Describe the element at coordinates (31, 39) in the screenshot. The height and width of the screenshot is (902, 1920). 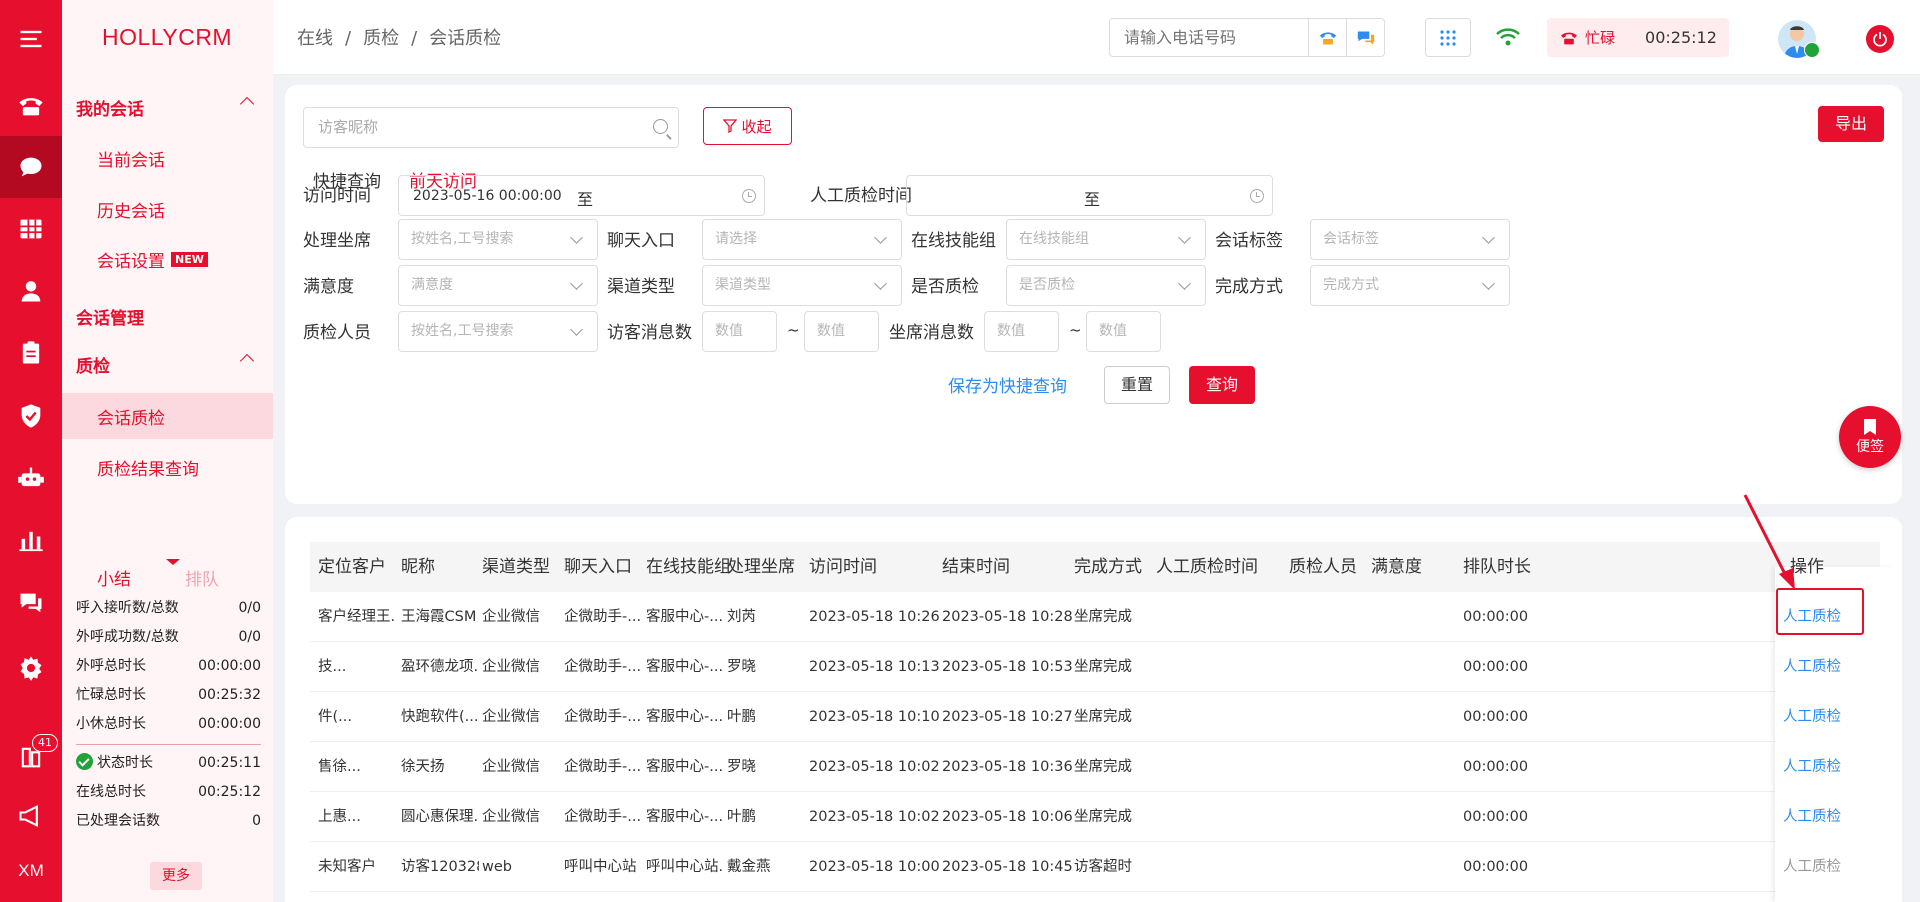
I see `menu-toggle-icon` at that location.